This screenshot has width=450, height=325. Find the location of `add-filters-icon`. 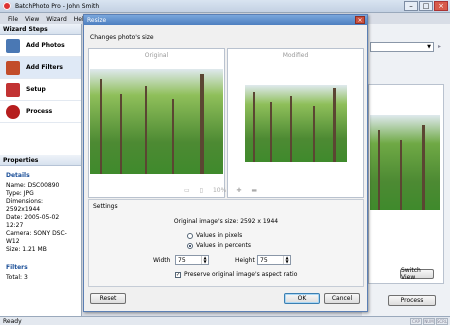

add-filters-icon is located at coordinates (13, 67).